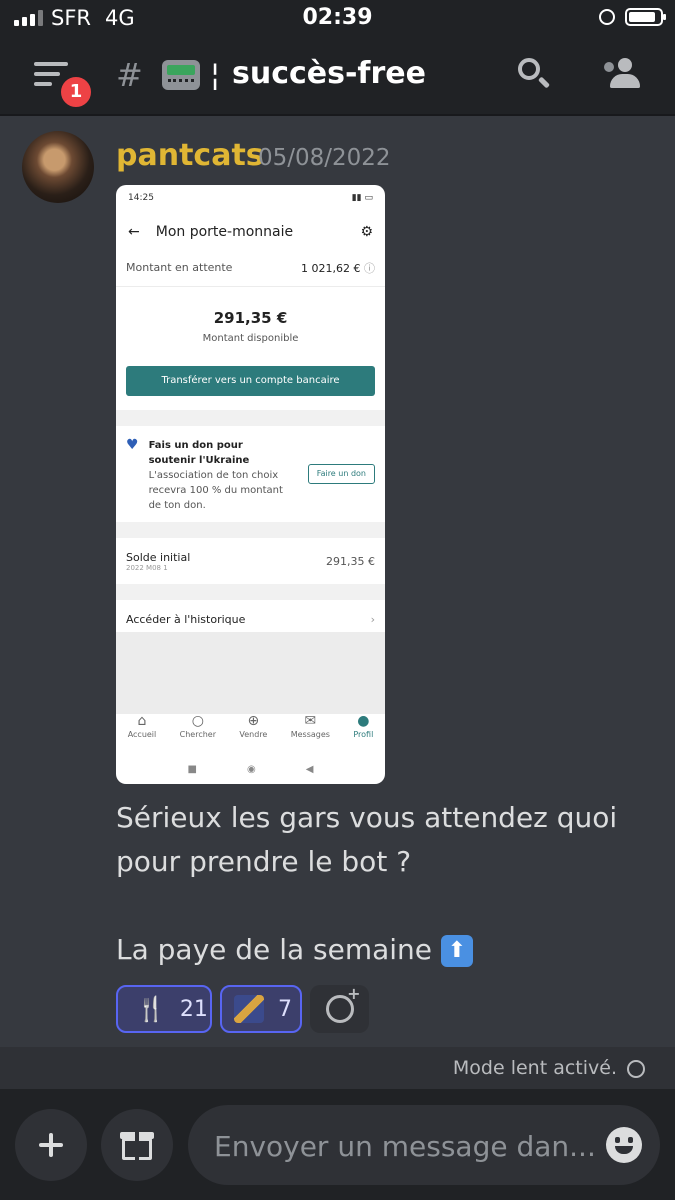 The height and width of the screenshot is (1200, 675). What do you see at coordinates (158, 557) in the screenshot?
I see `initial-label: Solde initial` at bounding box center [158, 557].